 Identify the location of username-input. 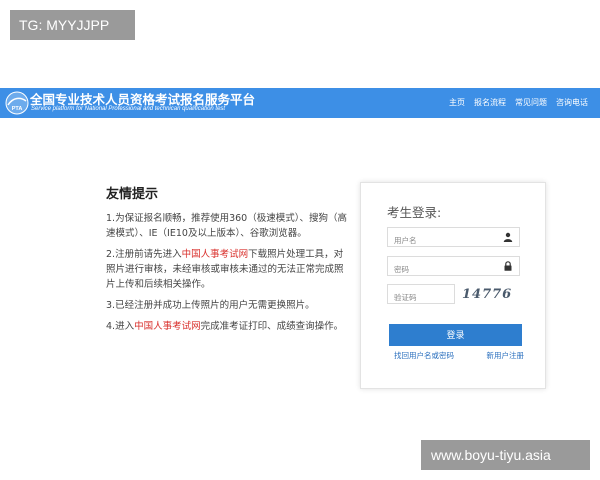
(438, 240).